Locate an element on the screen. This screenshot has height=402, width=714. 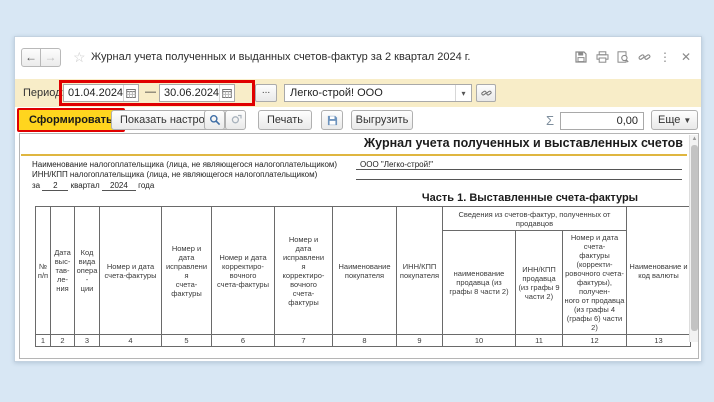
date-to-field: 30.06.2024 is located at coordinates (197, 93).